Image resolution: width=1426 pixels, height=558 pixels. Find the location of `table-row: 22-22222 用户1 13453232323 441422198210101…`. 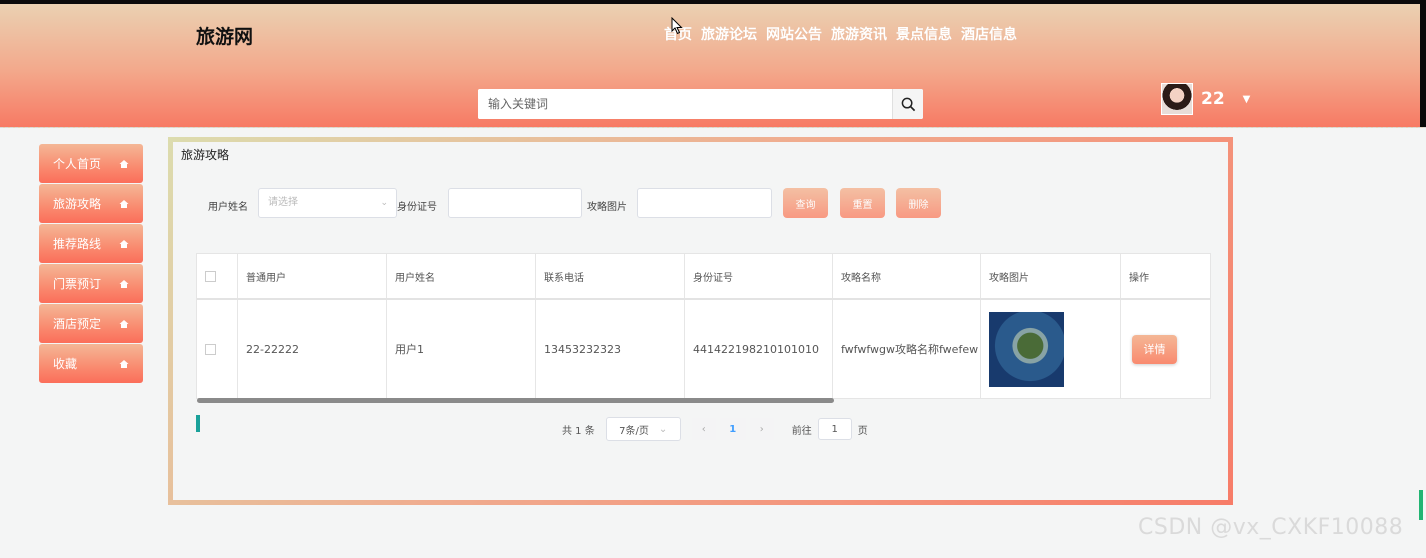

table-row: 22-22222 用户1 13453232323 441422198210101… is located at coordinates (703, 349).